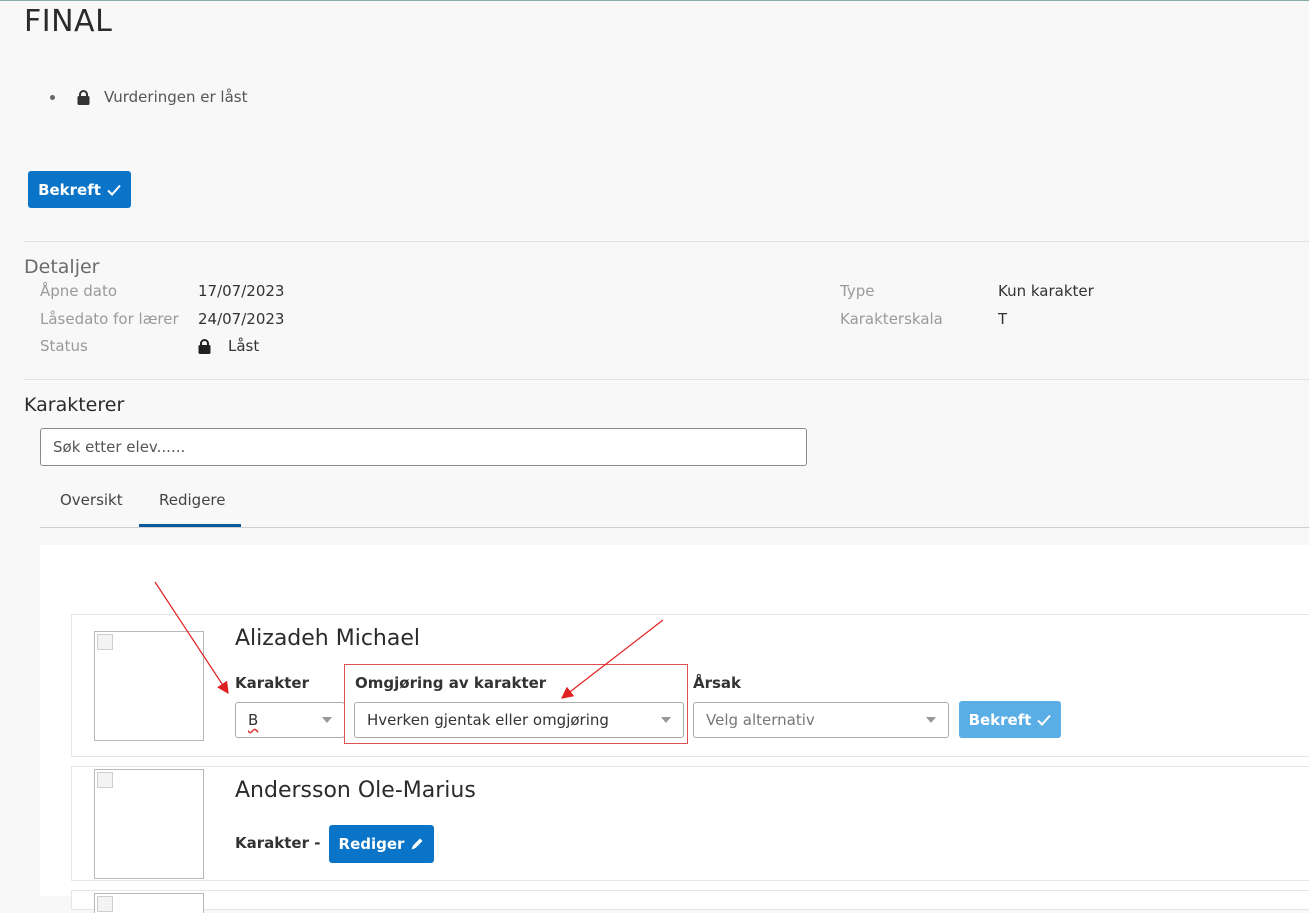 This screenshot has width=1309, height=913. What do you see at coordinates (68, 21) in the screenshot?
I see `page-title: FINAL` at bounding box center [68, 21].